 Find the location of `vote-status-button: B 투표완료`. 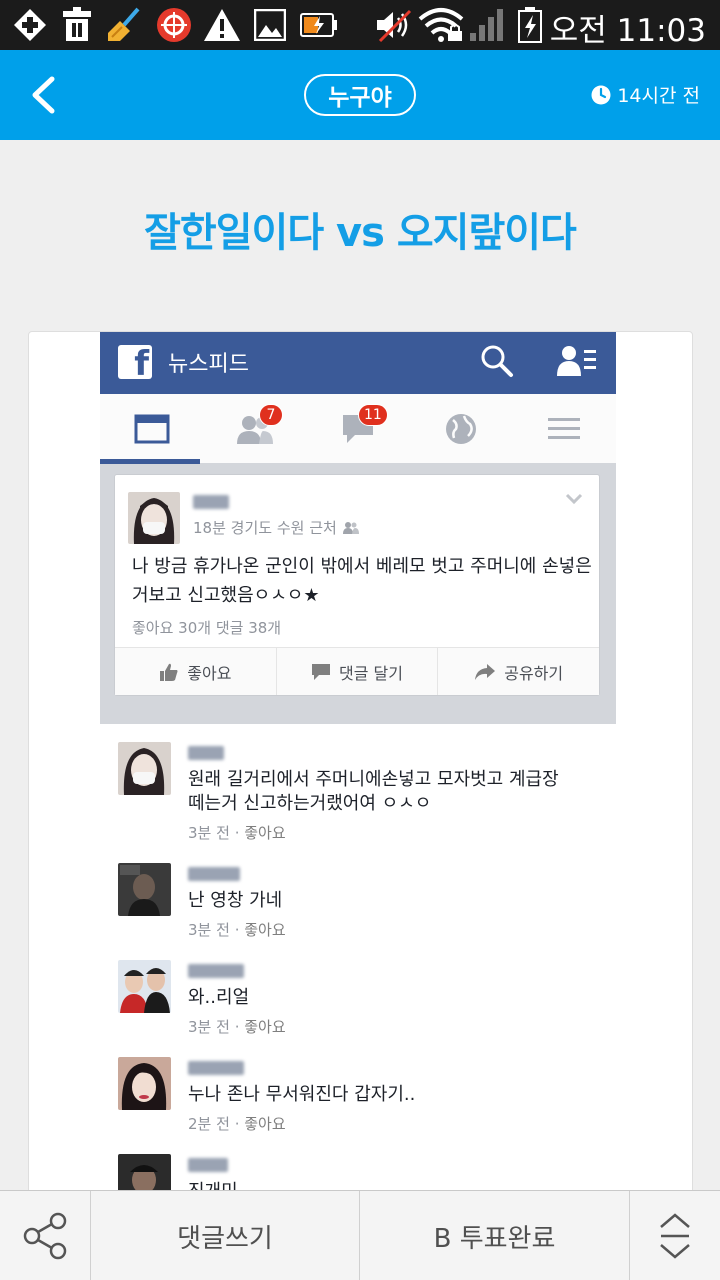

vote-status-button: B 투표완료 is located at coordinates (495, 1235).